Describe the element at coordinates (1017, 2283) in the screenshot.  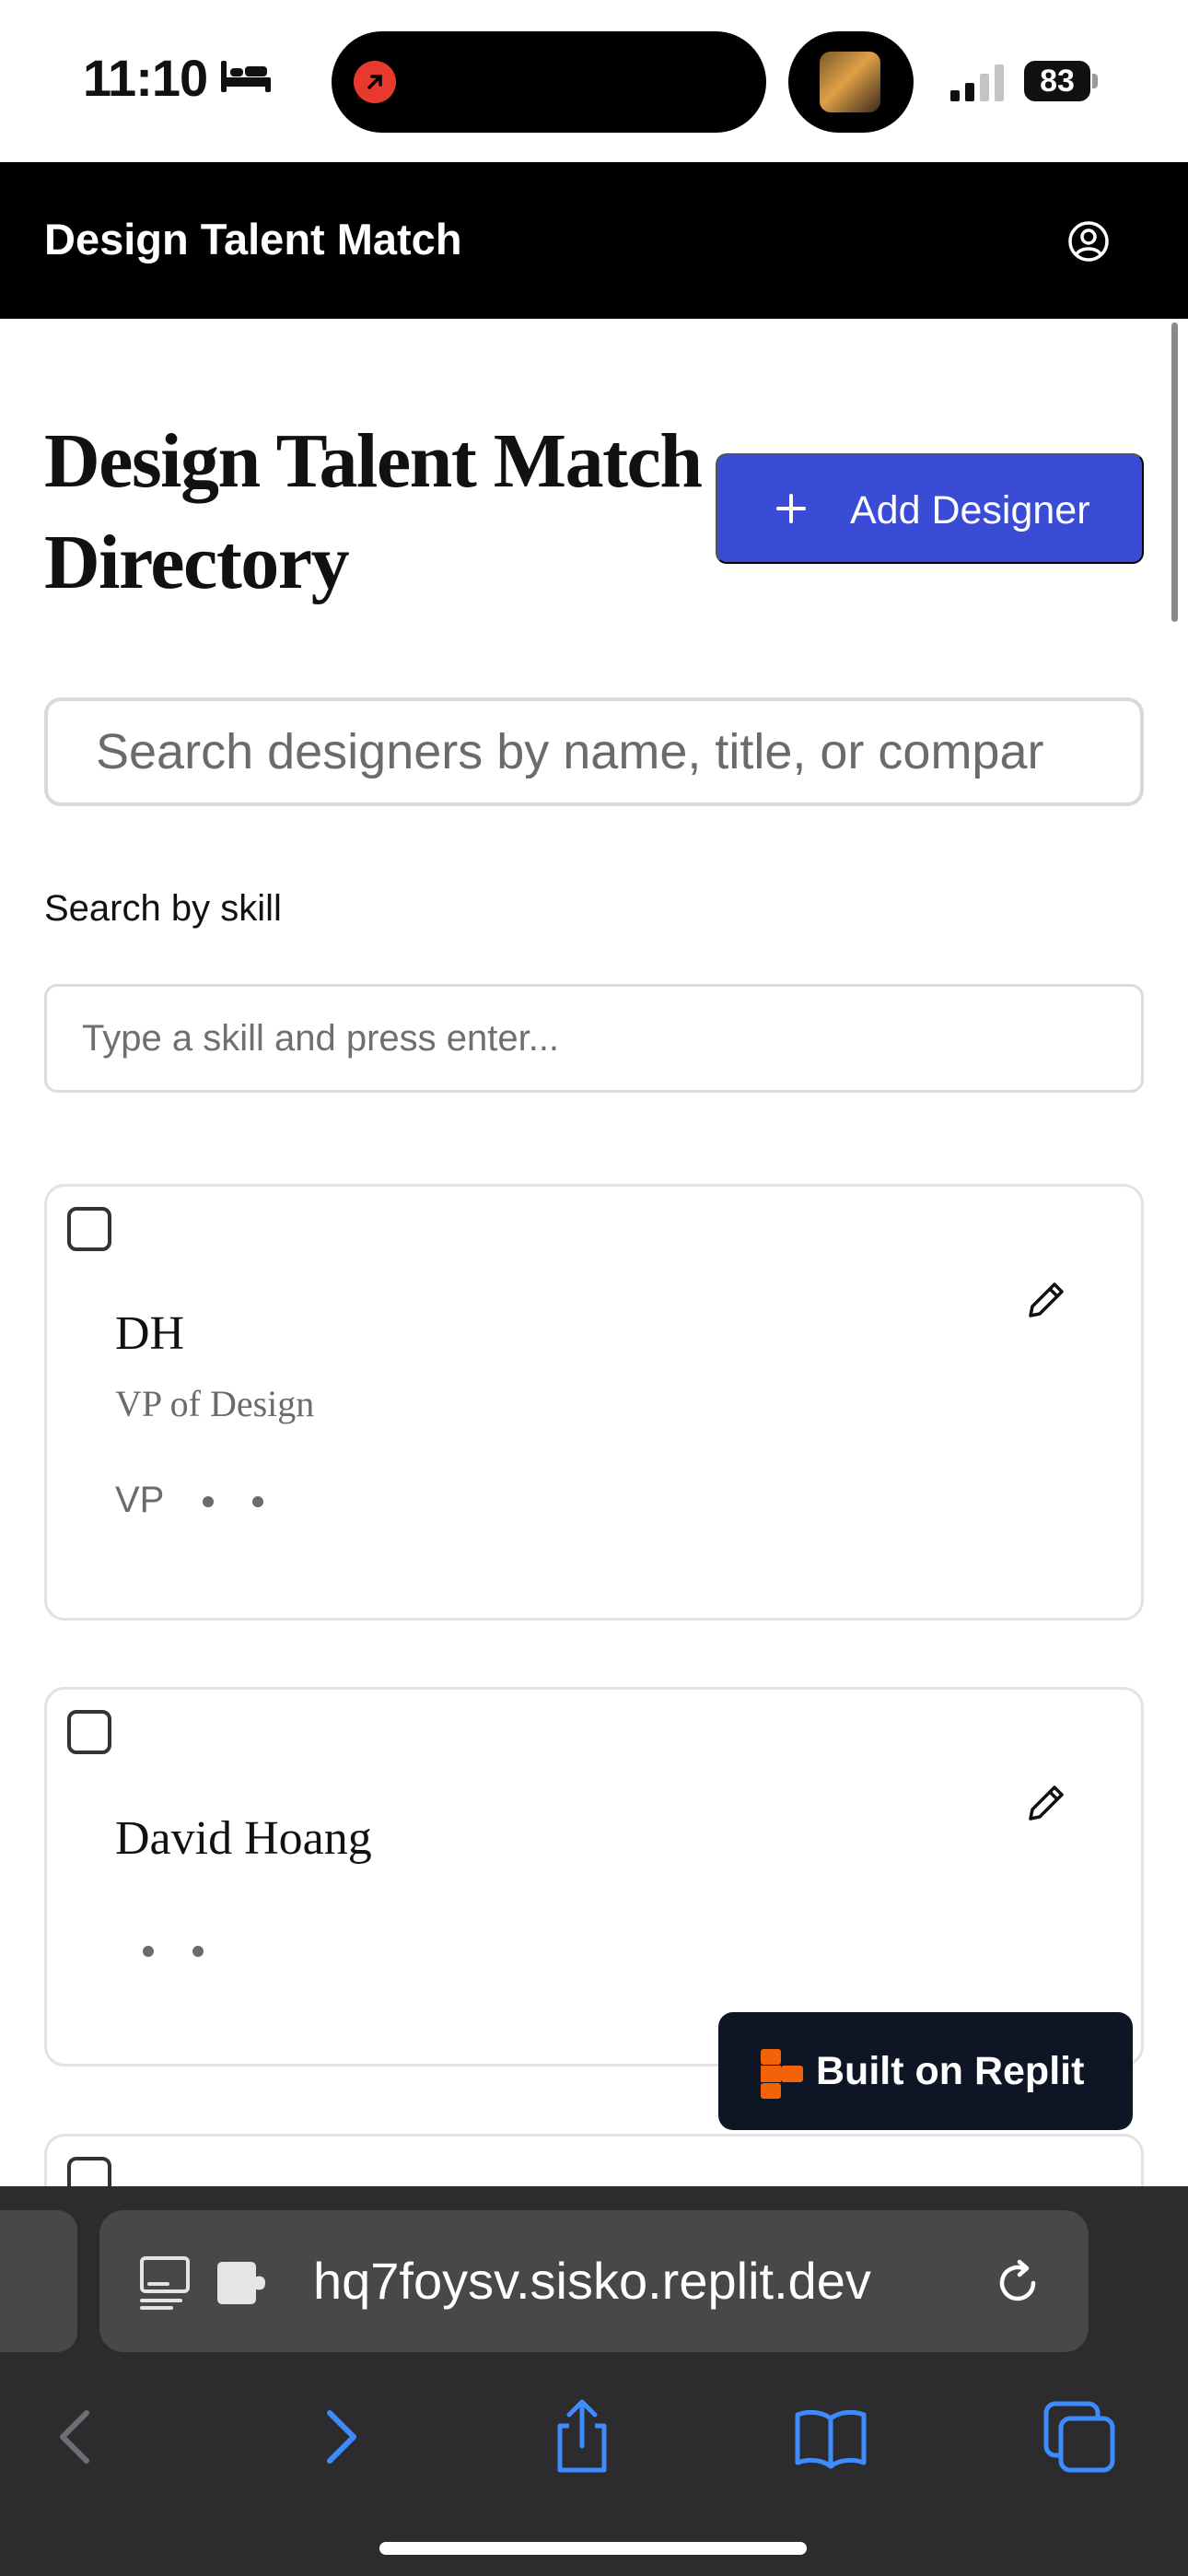
I see `reload-icon` at that location.